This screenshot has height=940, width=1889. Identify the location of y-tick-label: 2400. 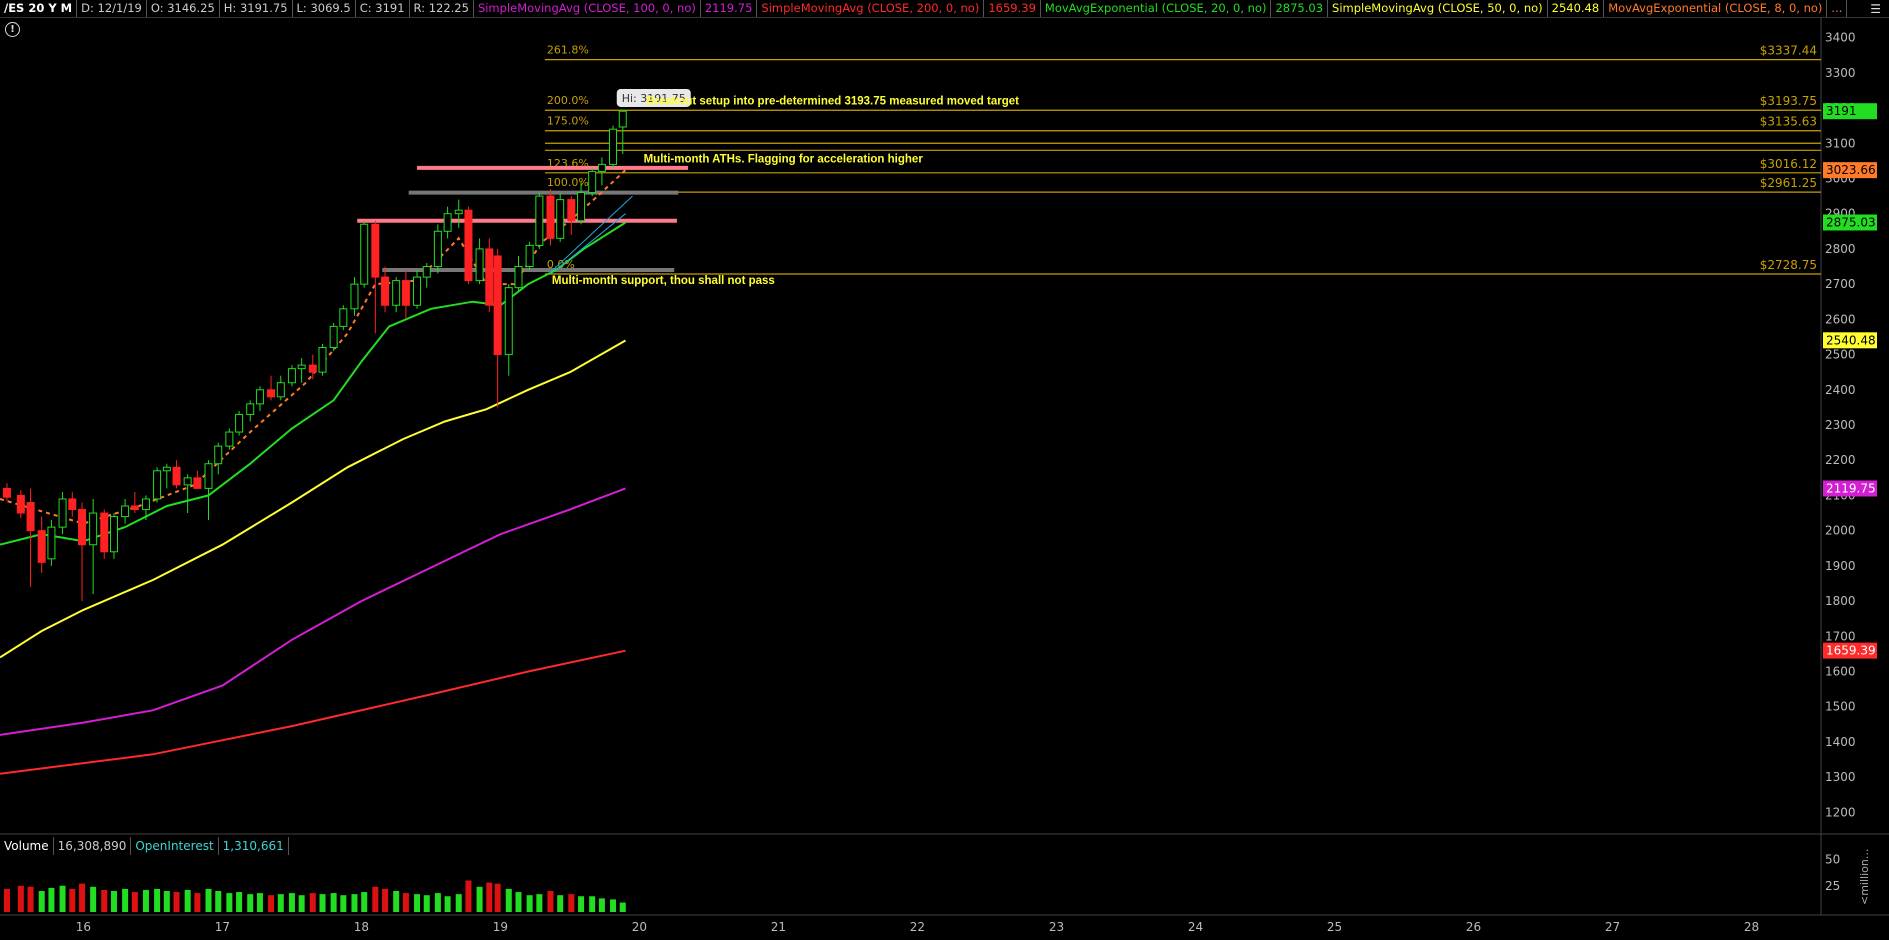
(1840, 390).